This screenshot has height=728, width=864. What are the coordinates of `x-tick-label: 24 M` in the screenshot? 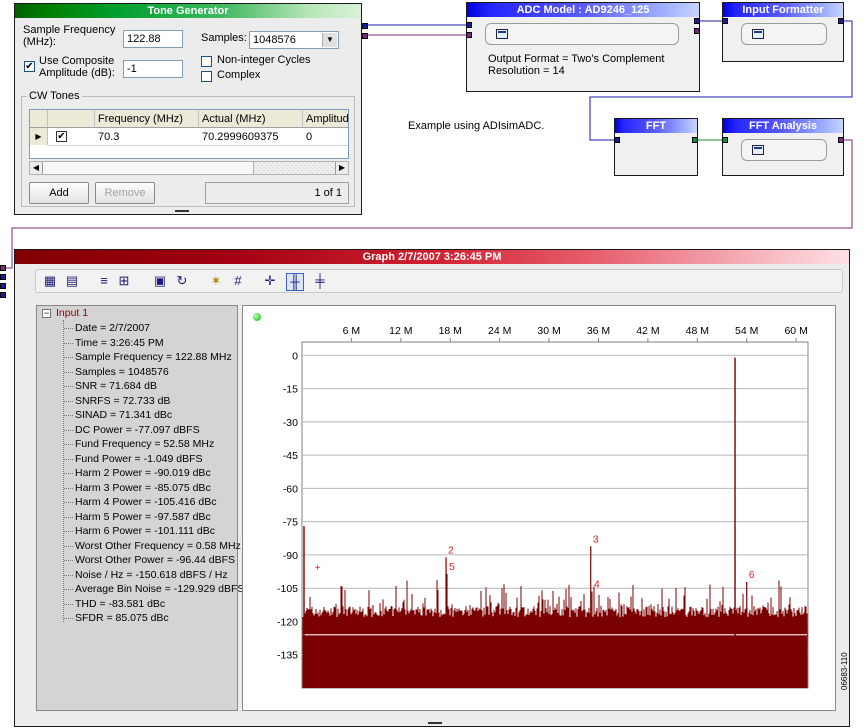 It's located at (499, 331).